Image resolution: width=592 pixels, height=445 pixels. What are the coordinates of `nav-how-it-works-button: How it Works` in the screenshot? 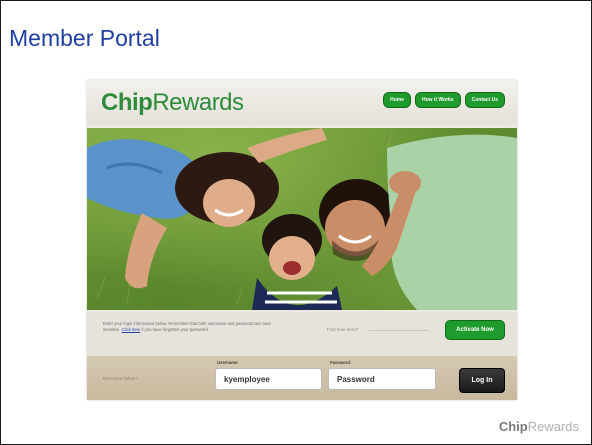 It's located at (438, 100).